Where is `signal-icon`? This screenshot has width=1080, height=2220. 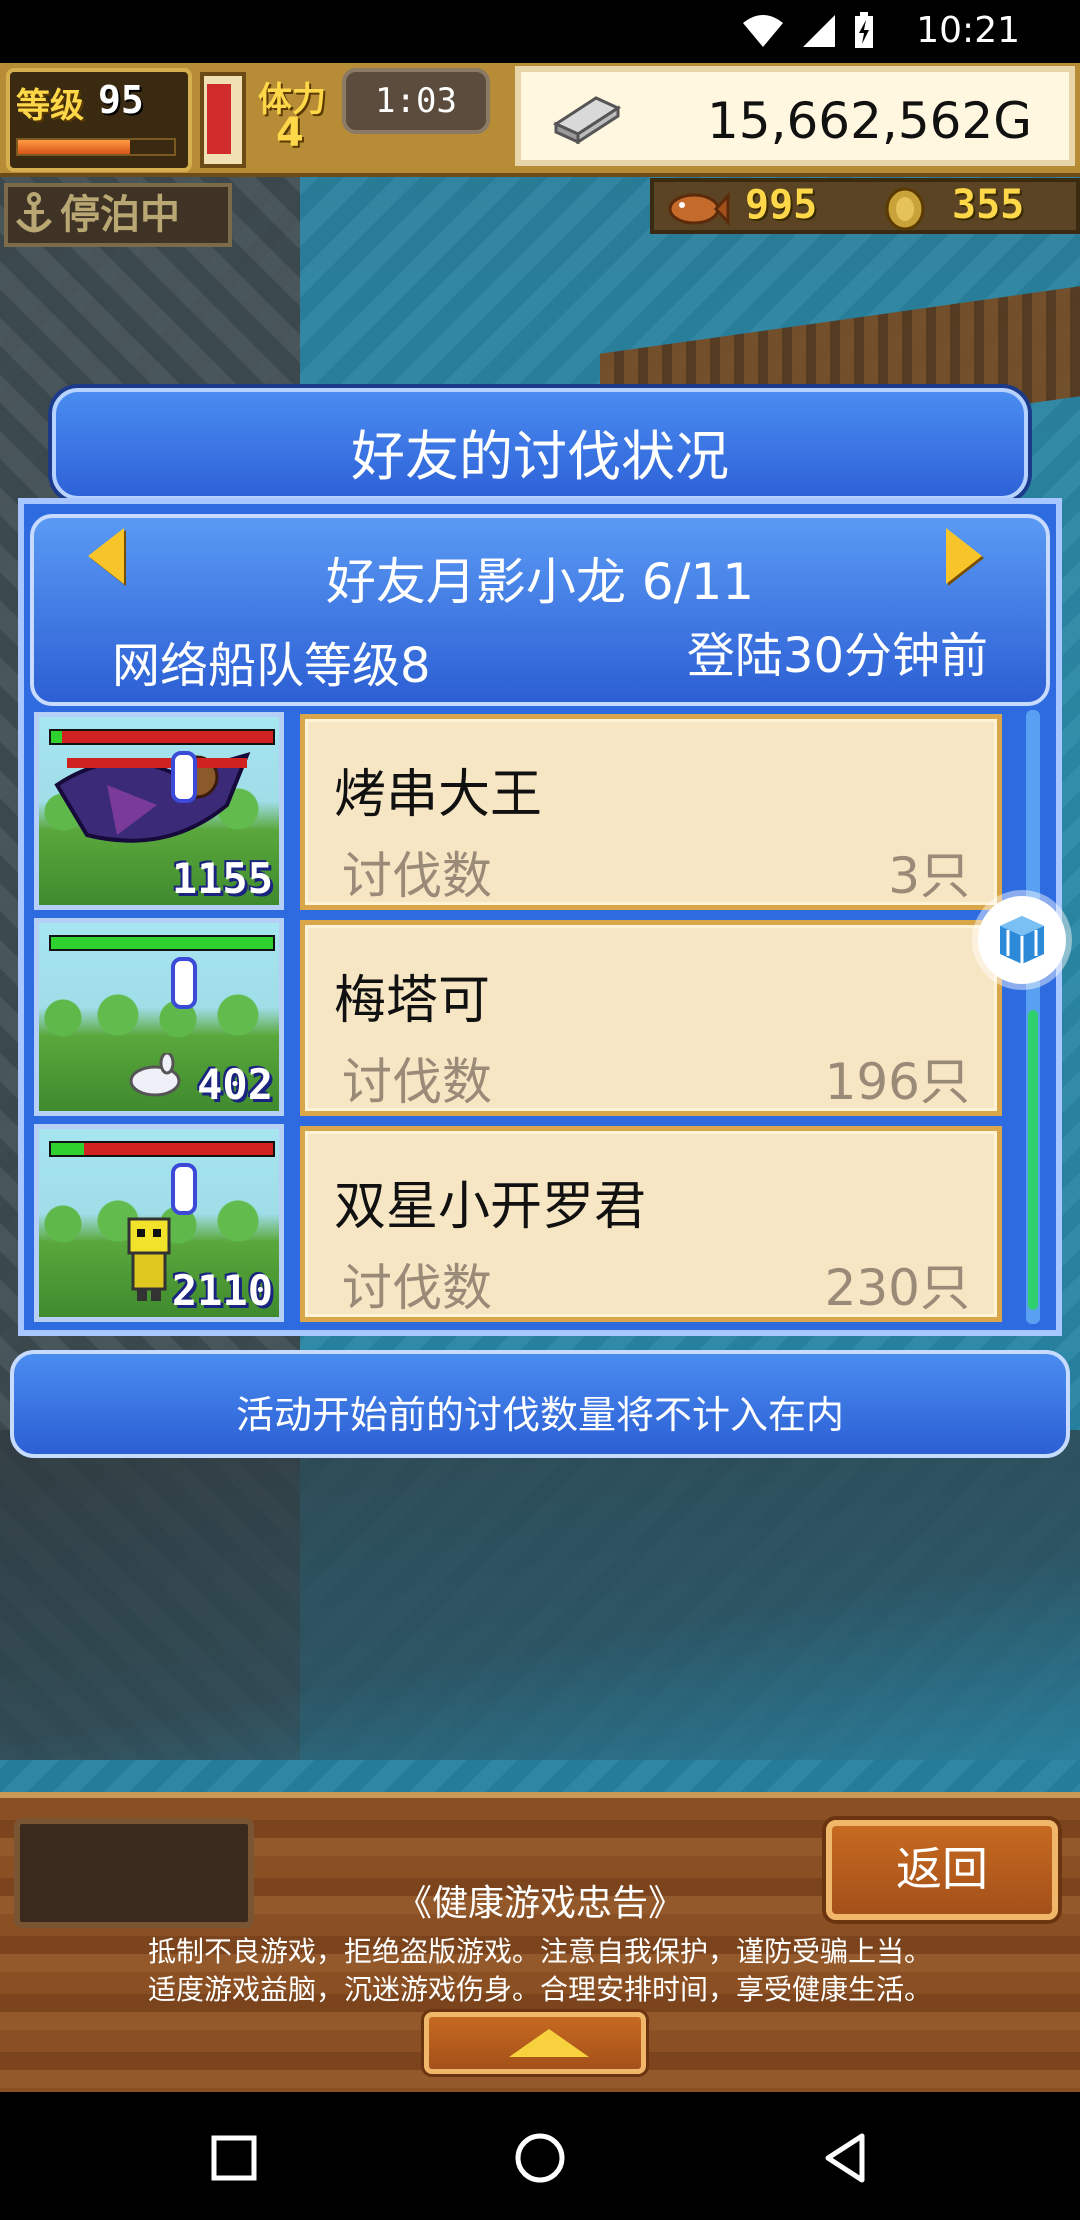 signal-icon is located at coordinates (819, 31).